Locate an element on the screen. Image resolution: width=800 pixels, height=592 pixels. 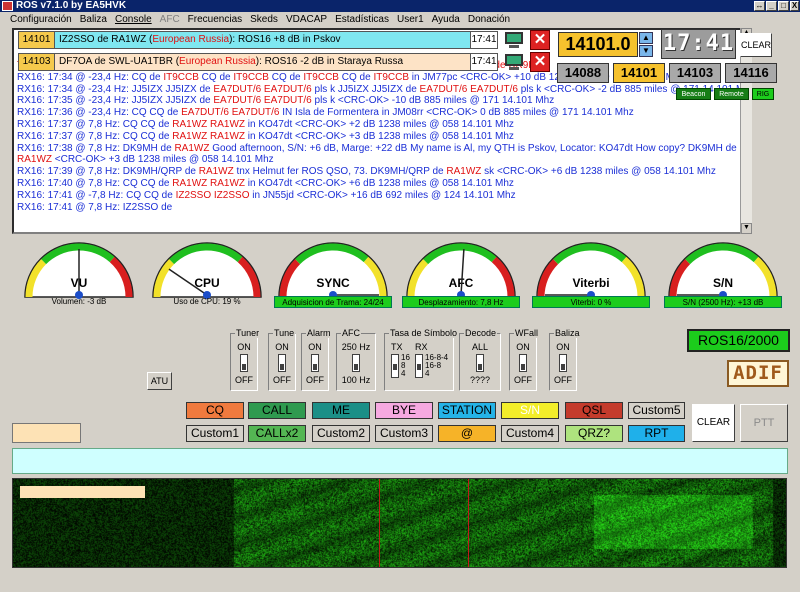
macro-qrz-button: QRZ? is located at coordinates (594, 433).